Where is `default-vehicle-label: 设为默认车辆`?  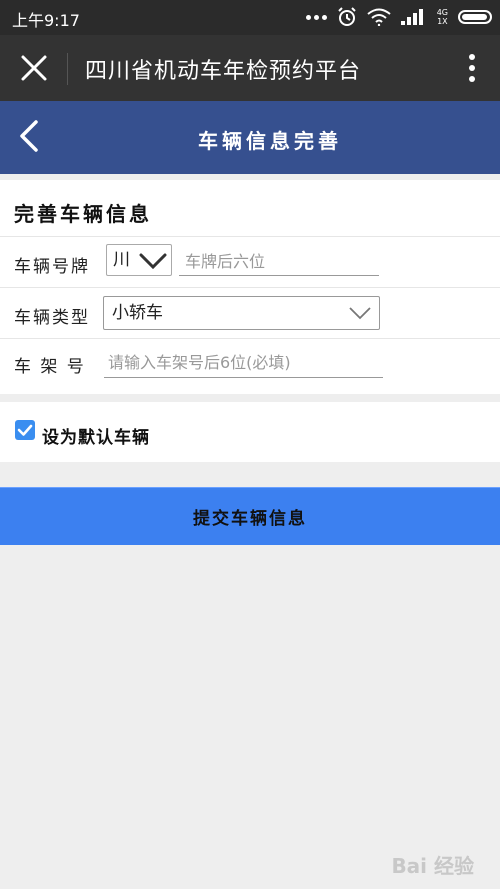 default-vehicle-label: 设为默认车辆 is located at coordinates (96, 438).